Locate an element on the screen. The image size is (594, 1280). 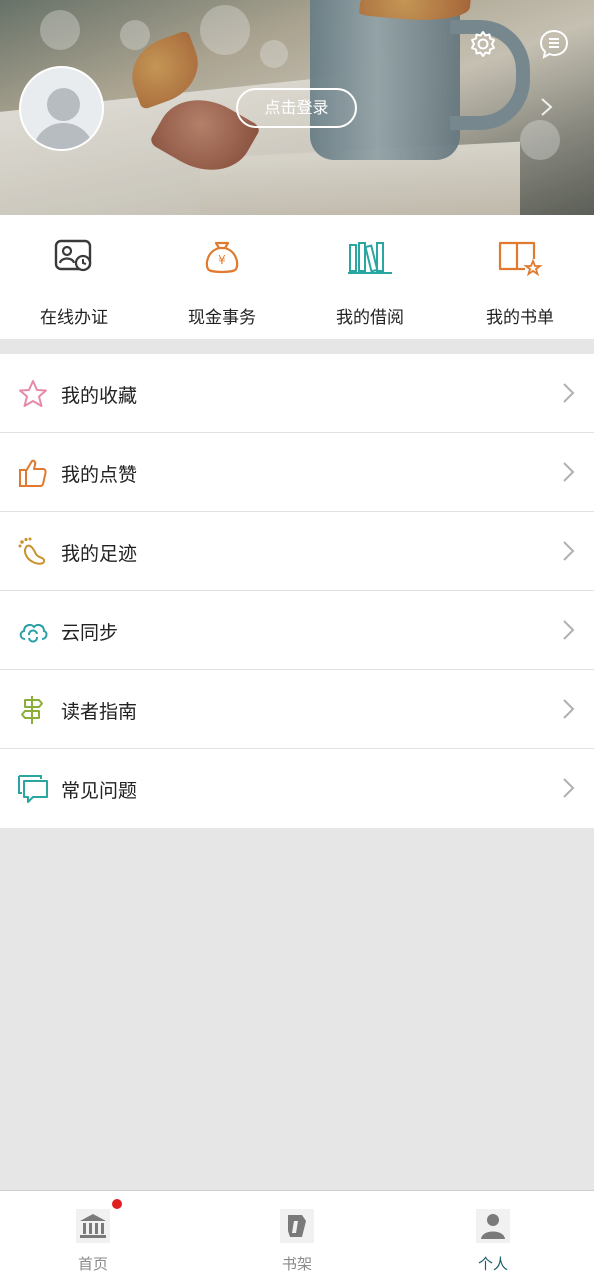
star-icon is located at coordinates (33, 393).